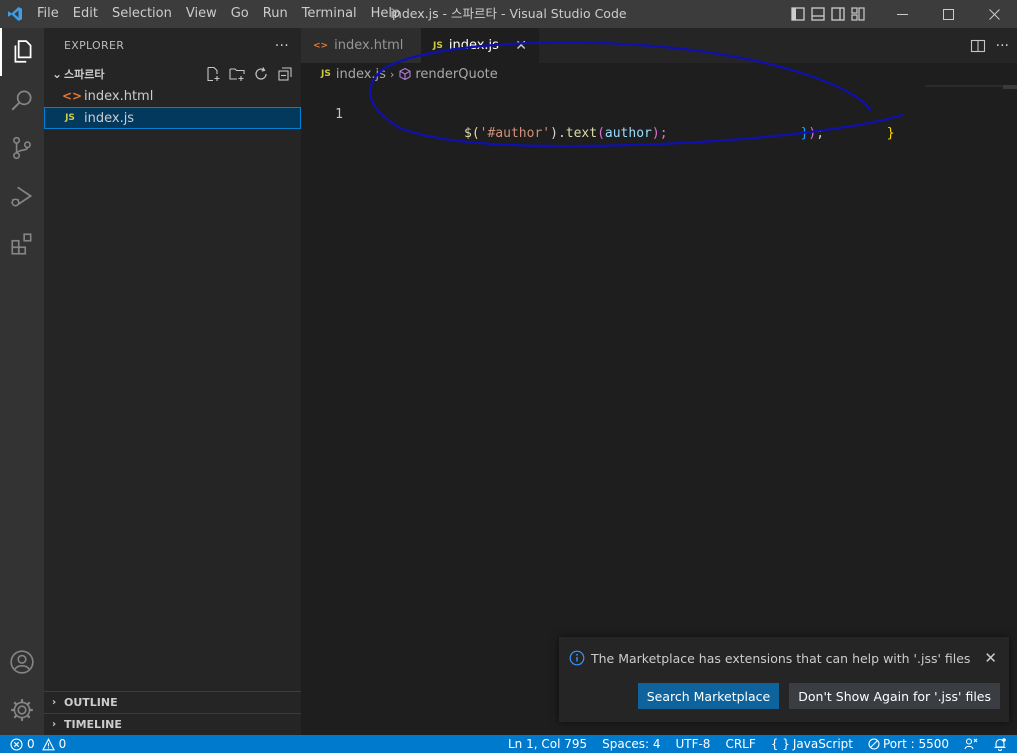  Describe the element at coordinates (213, 74) in the screenshot. I see `new-file-icon` at that location.